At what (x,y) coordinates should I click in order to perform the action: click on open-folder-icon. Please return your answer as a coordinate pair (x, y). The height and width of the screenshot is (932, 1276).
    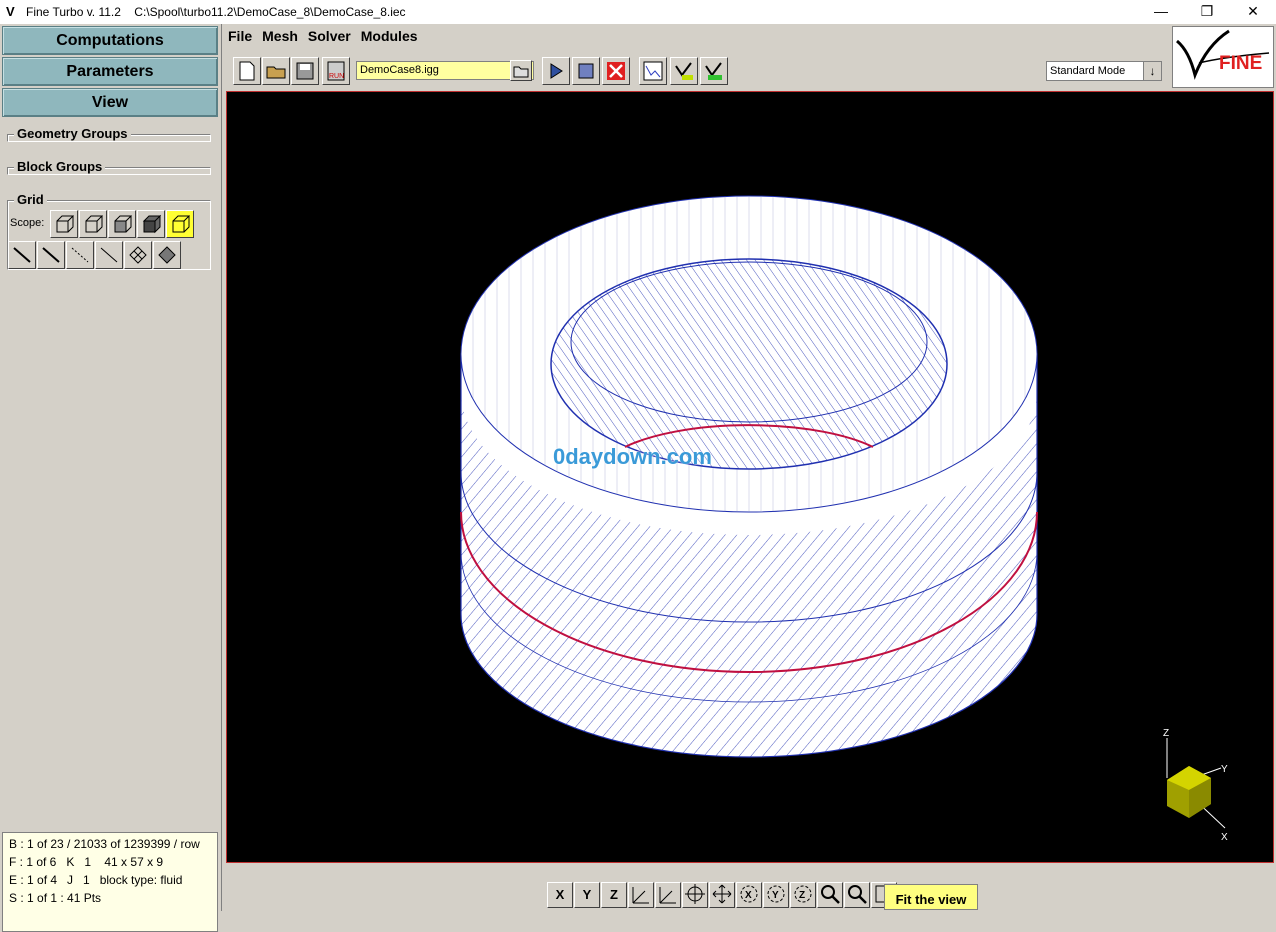
    Looking at the image, I should click on (276, 72).